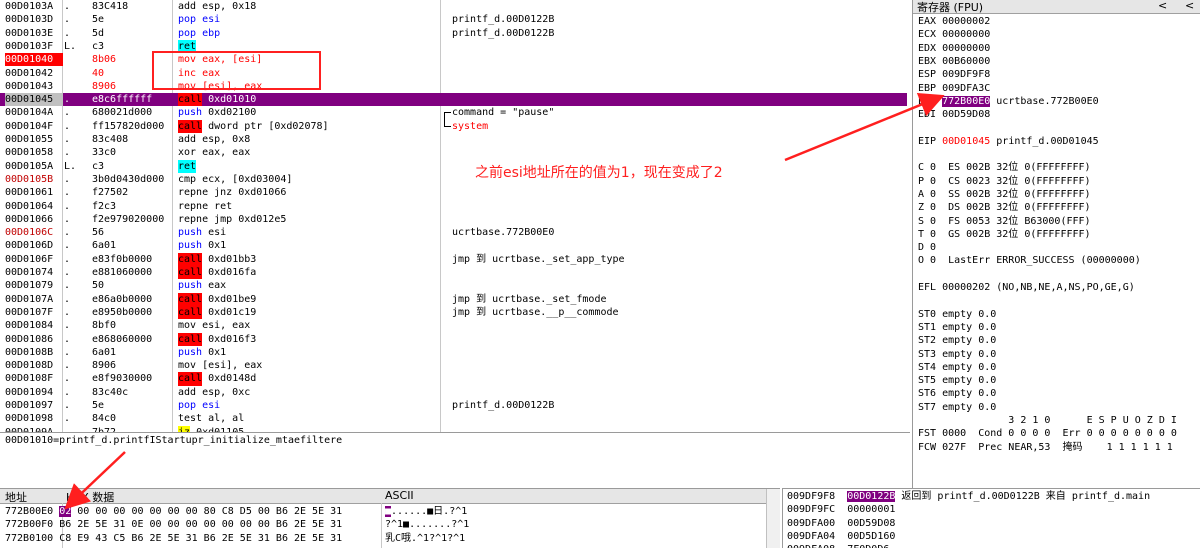  Describe the element at coordinates (957, 407) in the screenshot. I see `register-line: ST7 empty 0.0` at that location.